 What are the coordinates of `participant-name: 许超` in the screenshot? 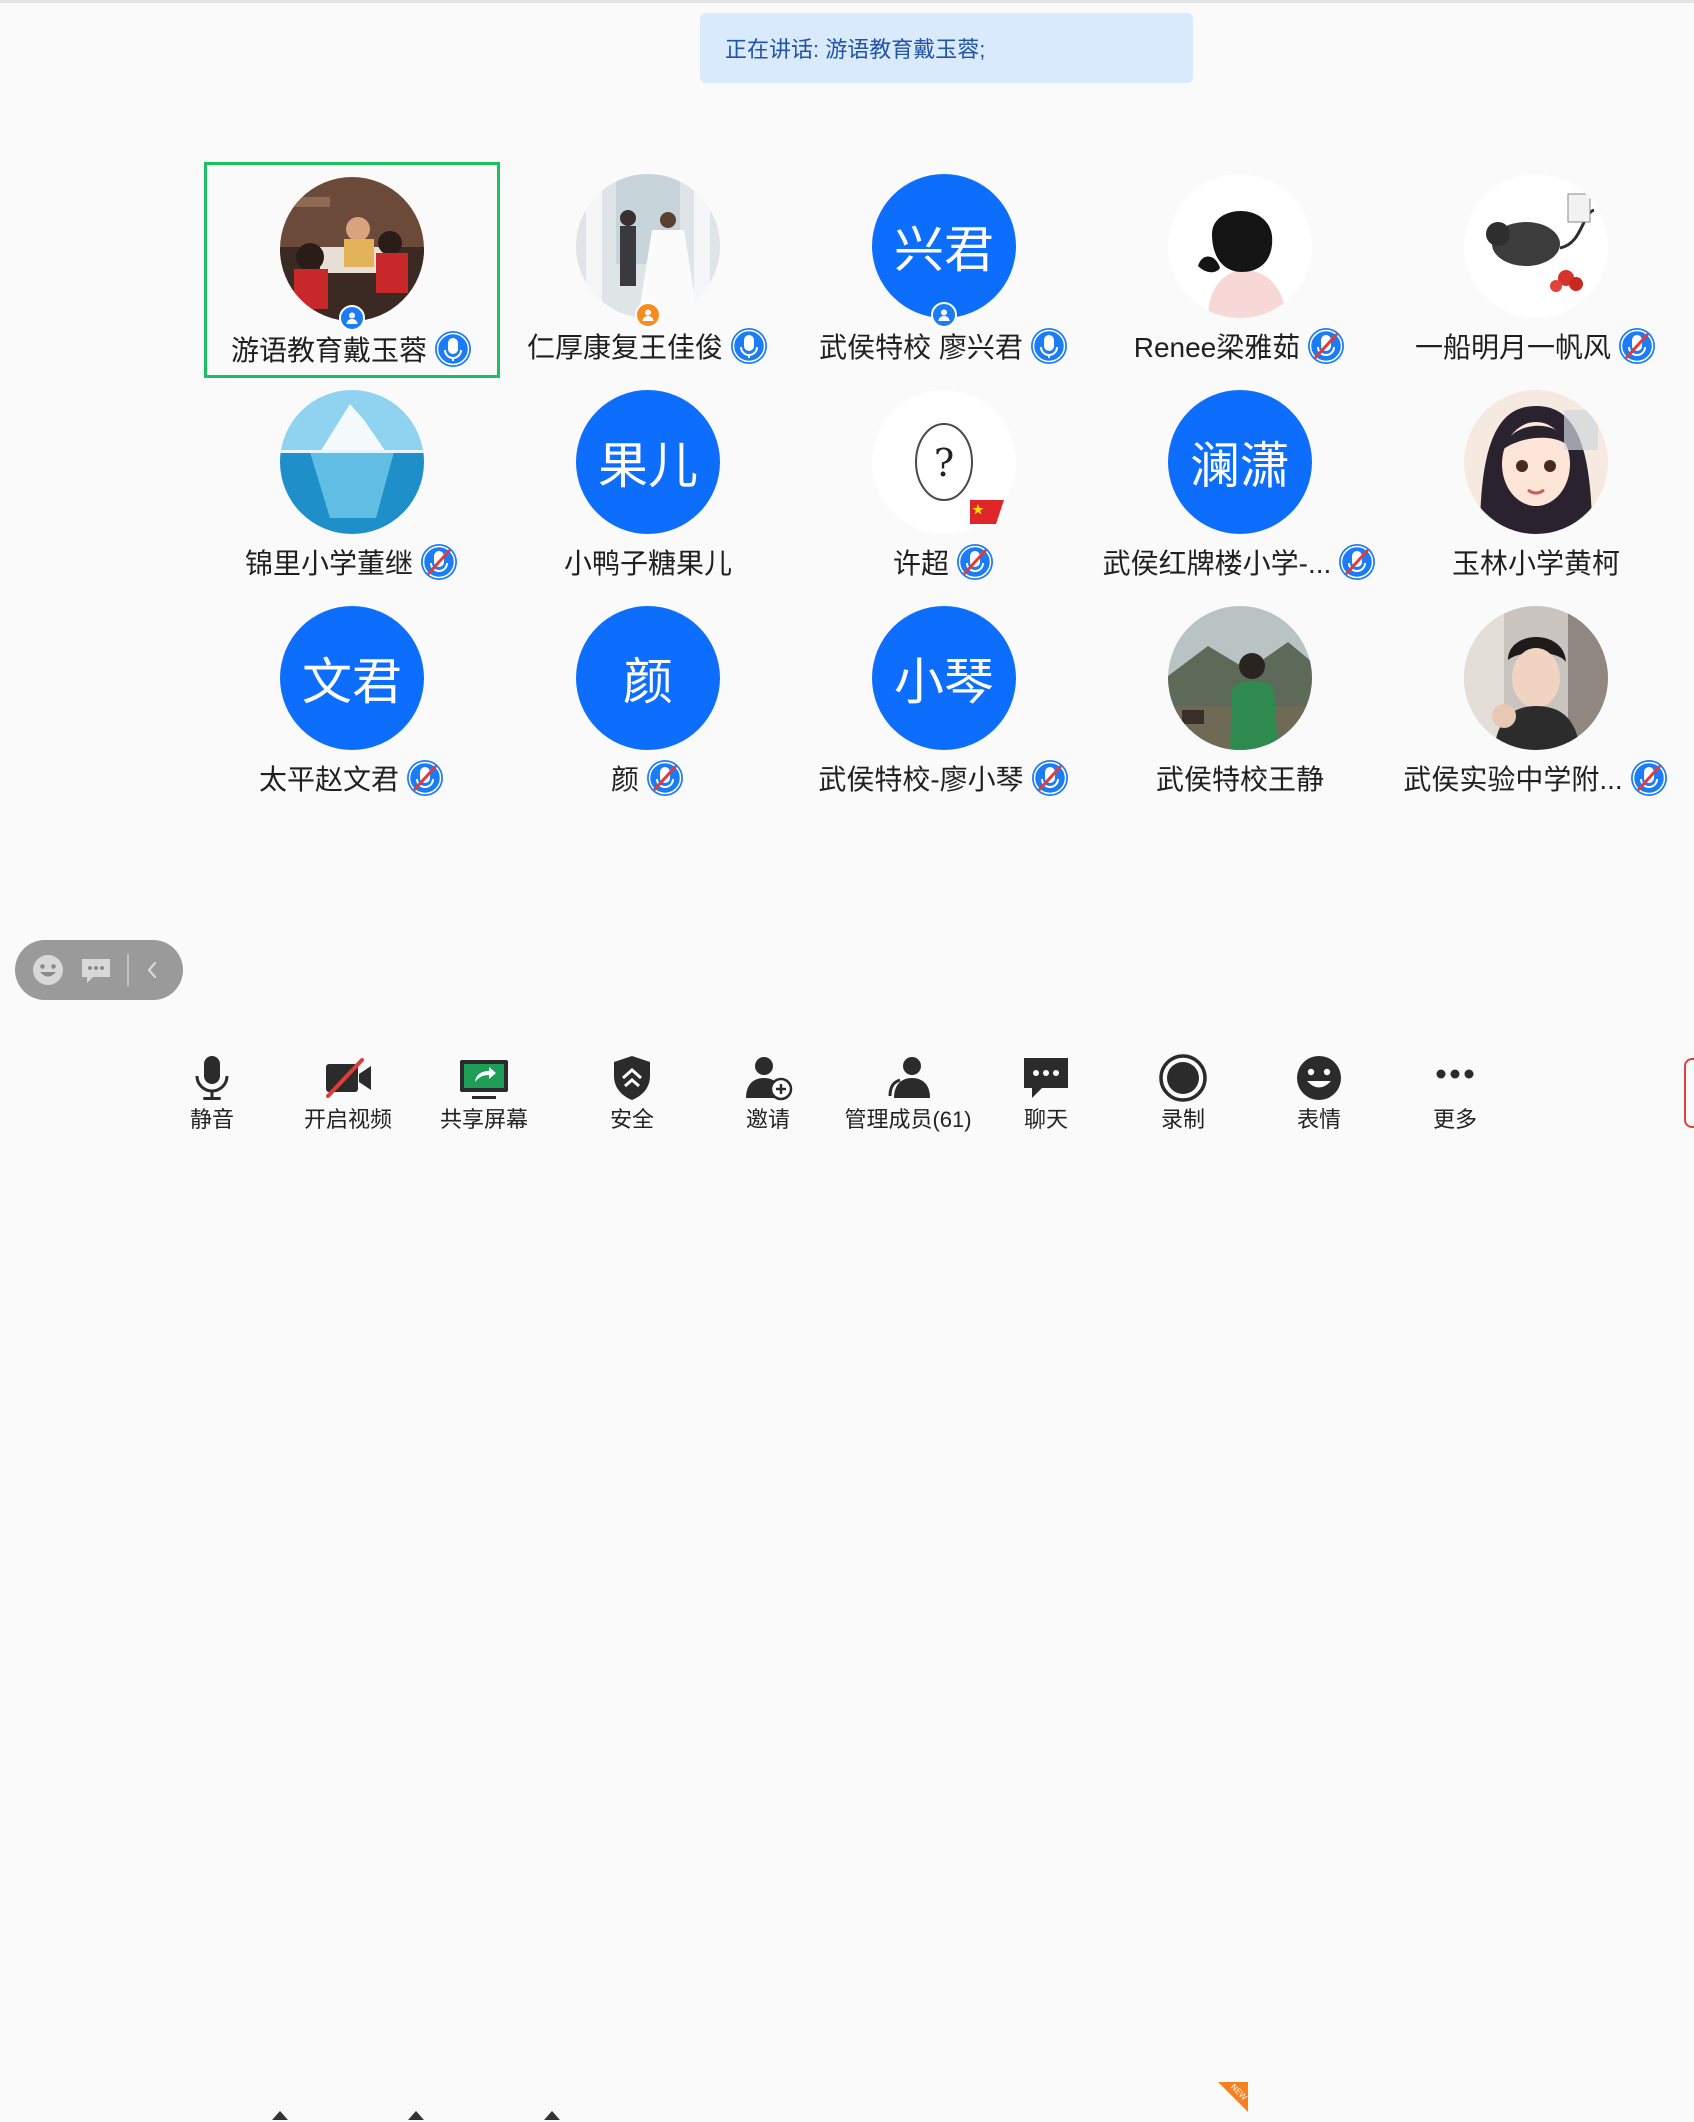 It's located at (920, 563).